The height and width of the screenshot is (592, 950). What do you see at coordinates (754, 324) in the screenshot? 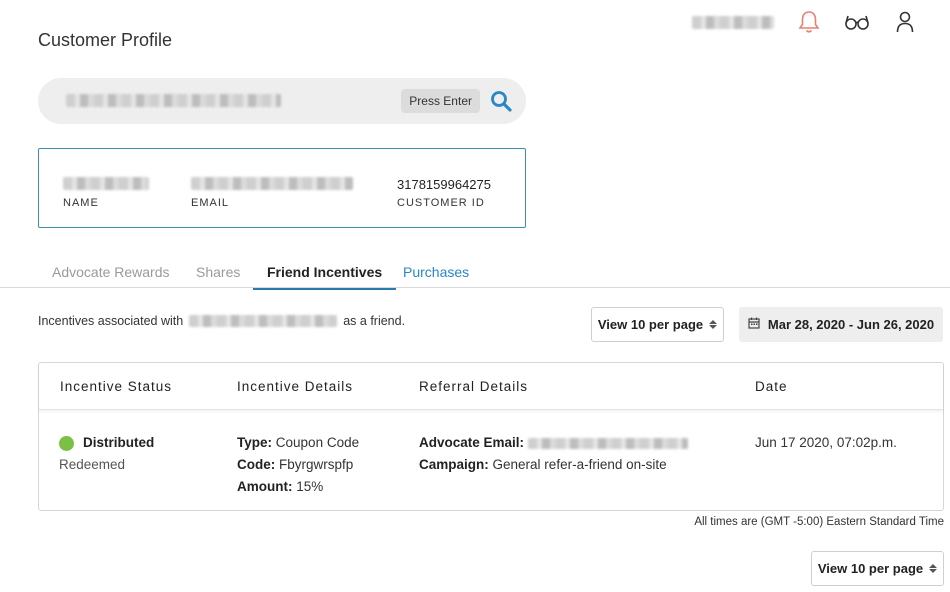
I see `calendar-icon` at bounding box center [754, 324].